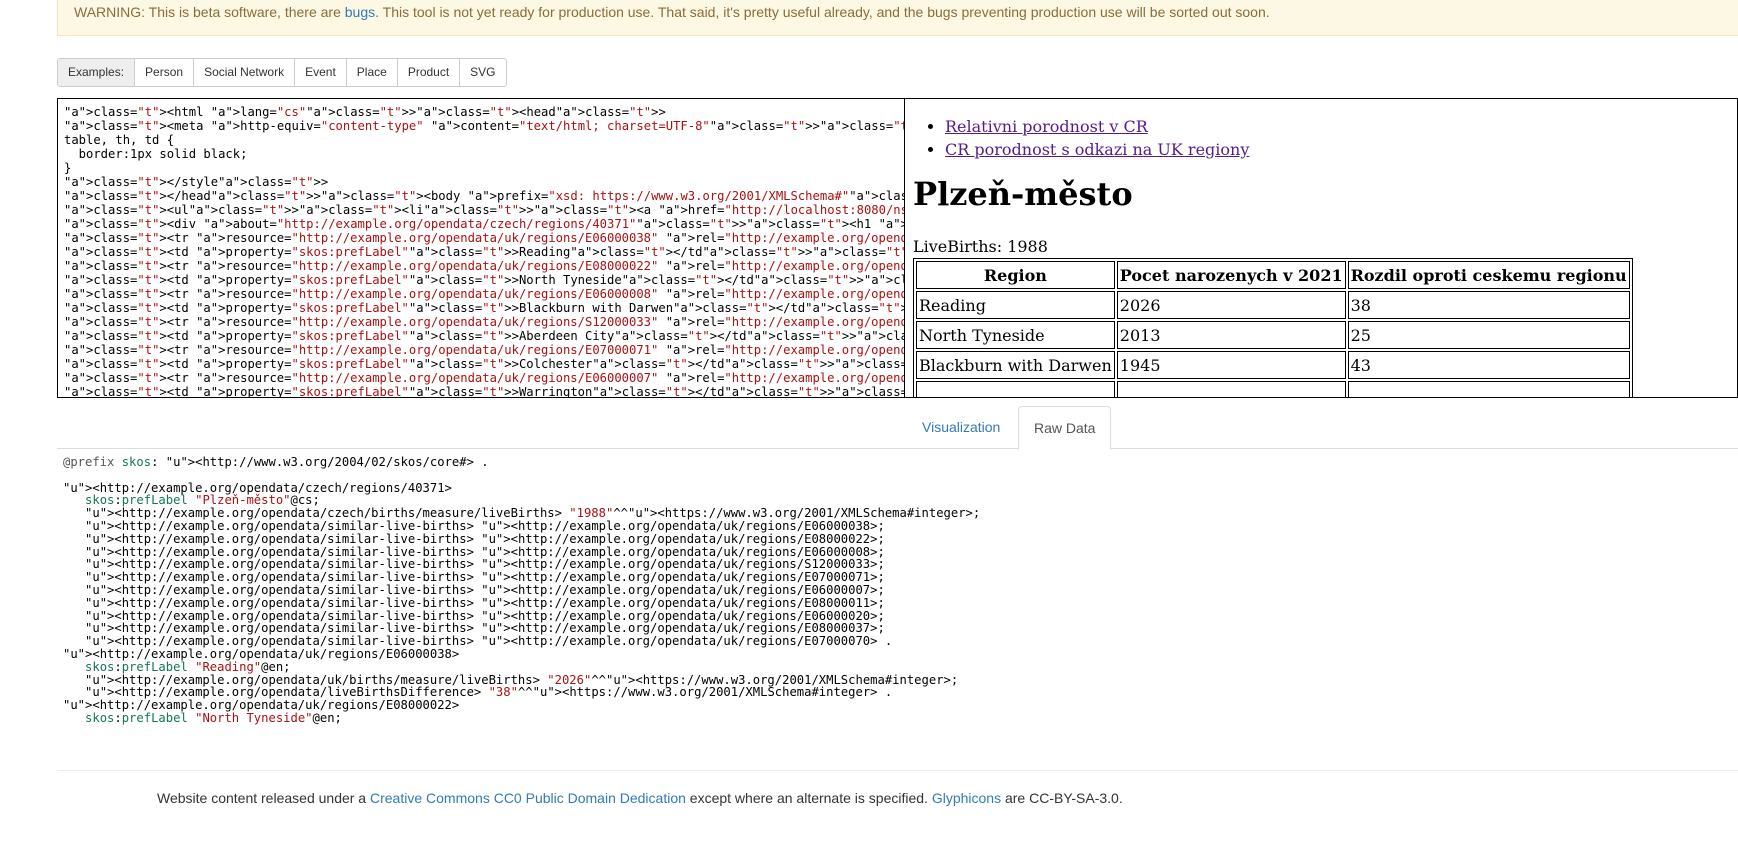  Describe the element at coordinates (371, 72) in the screenshot. I see `example-place-button: Place` at that location.